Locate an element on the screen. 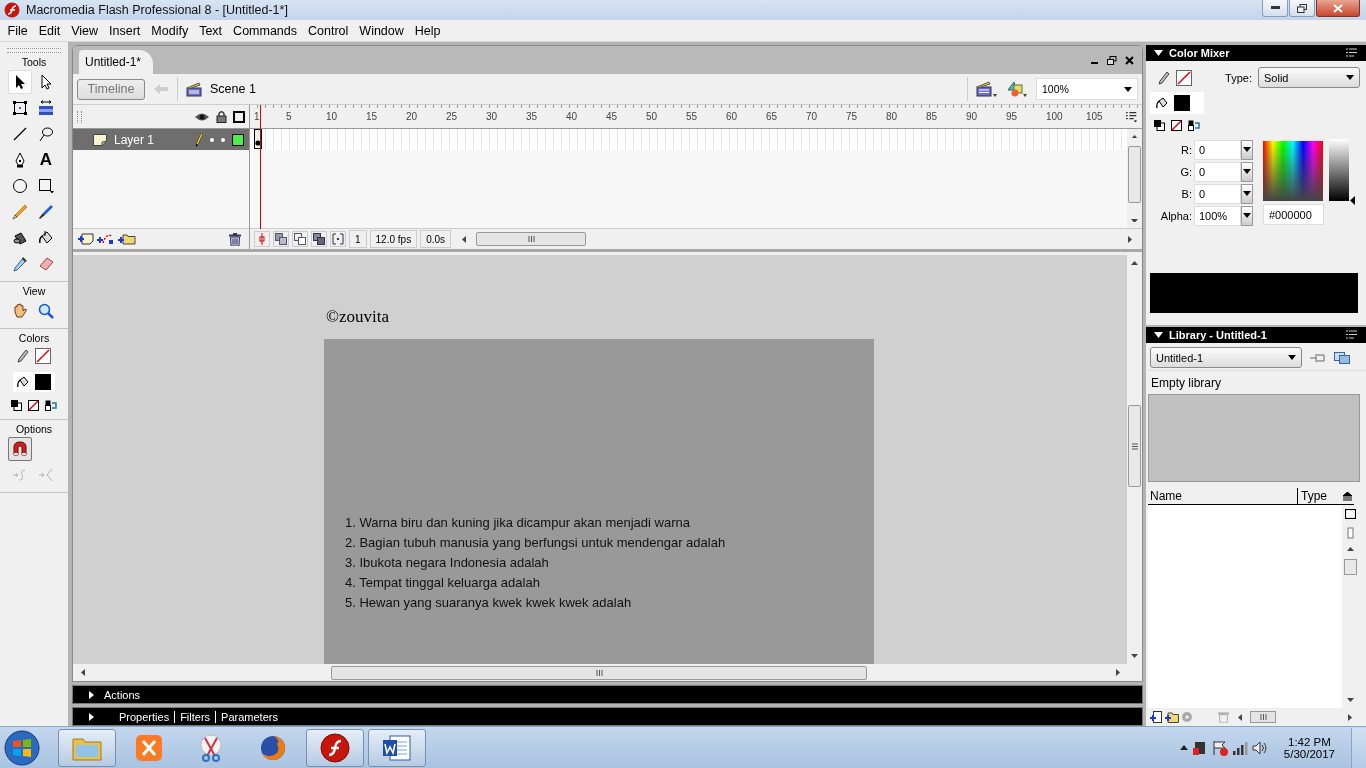  menu-item: File is located at coordinates (18, 30).